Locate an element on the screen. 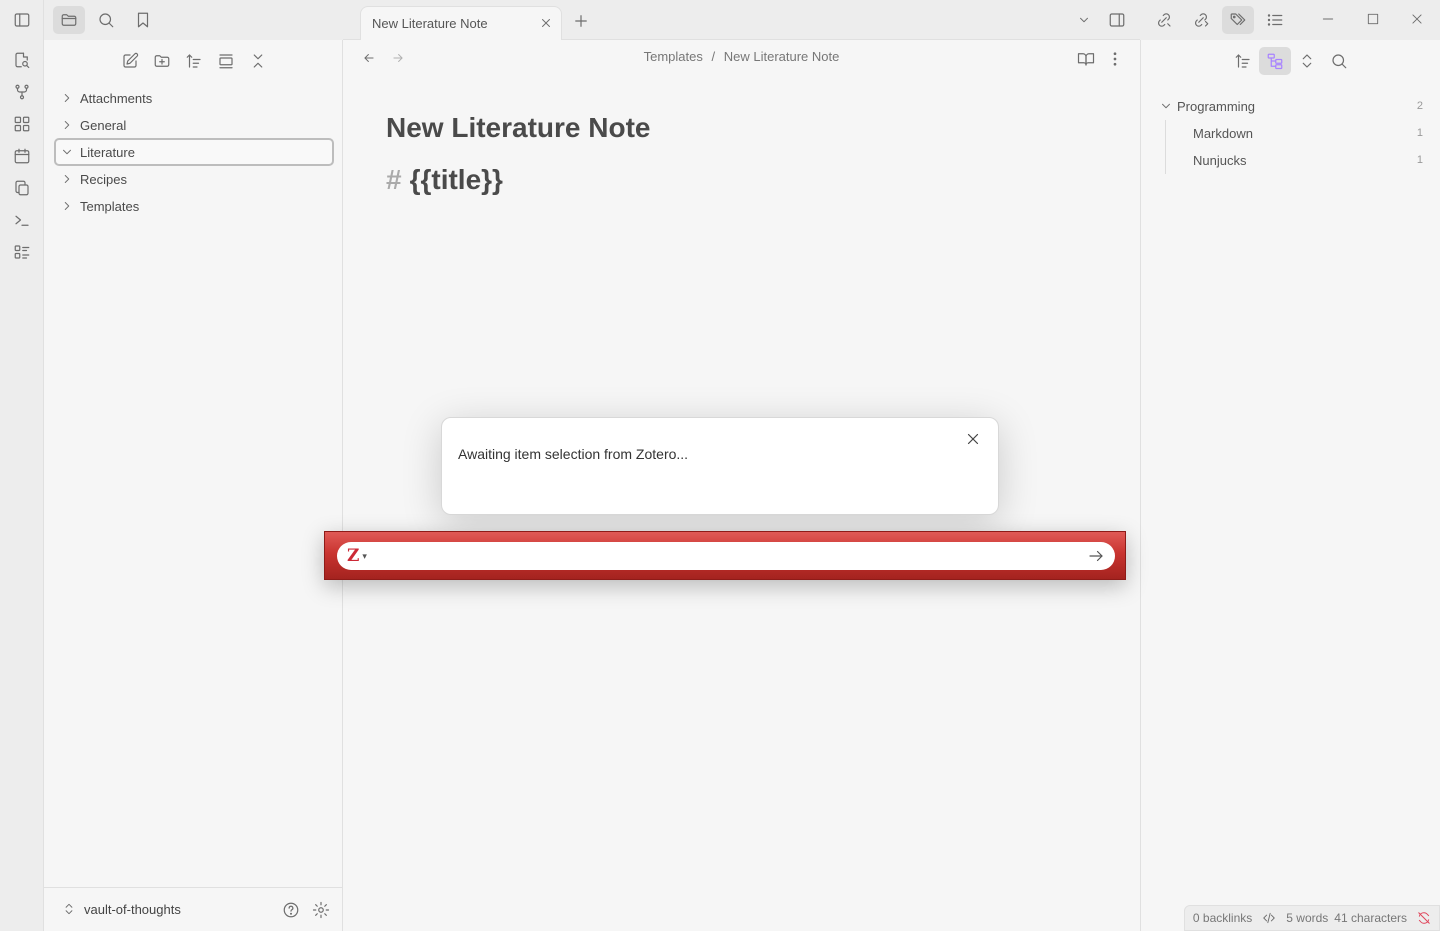 The image size is (1440, 931). maximize-icon is located at coordinates (1373, 19).